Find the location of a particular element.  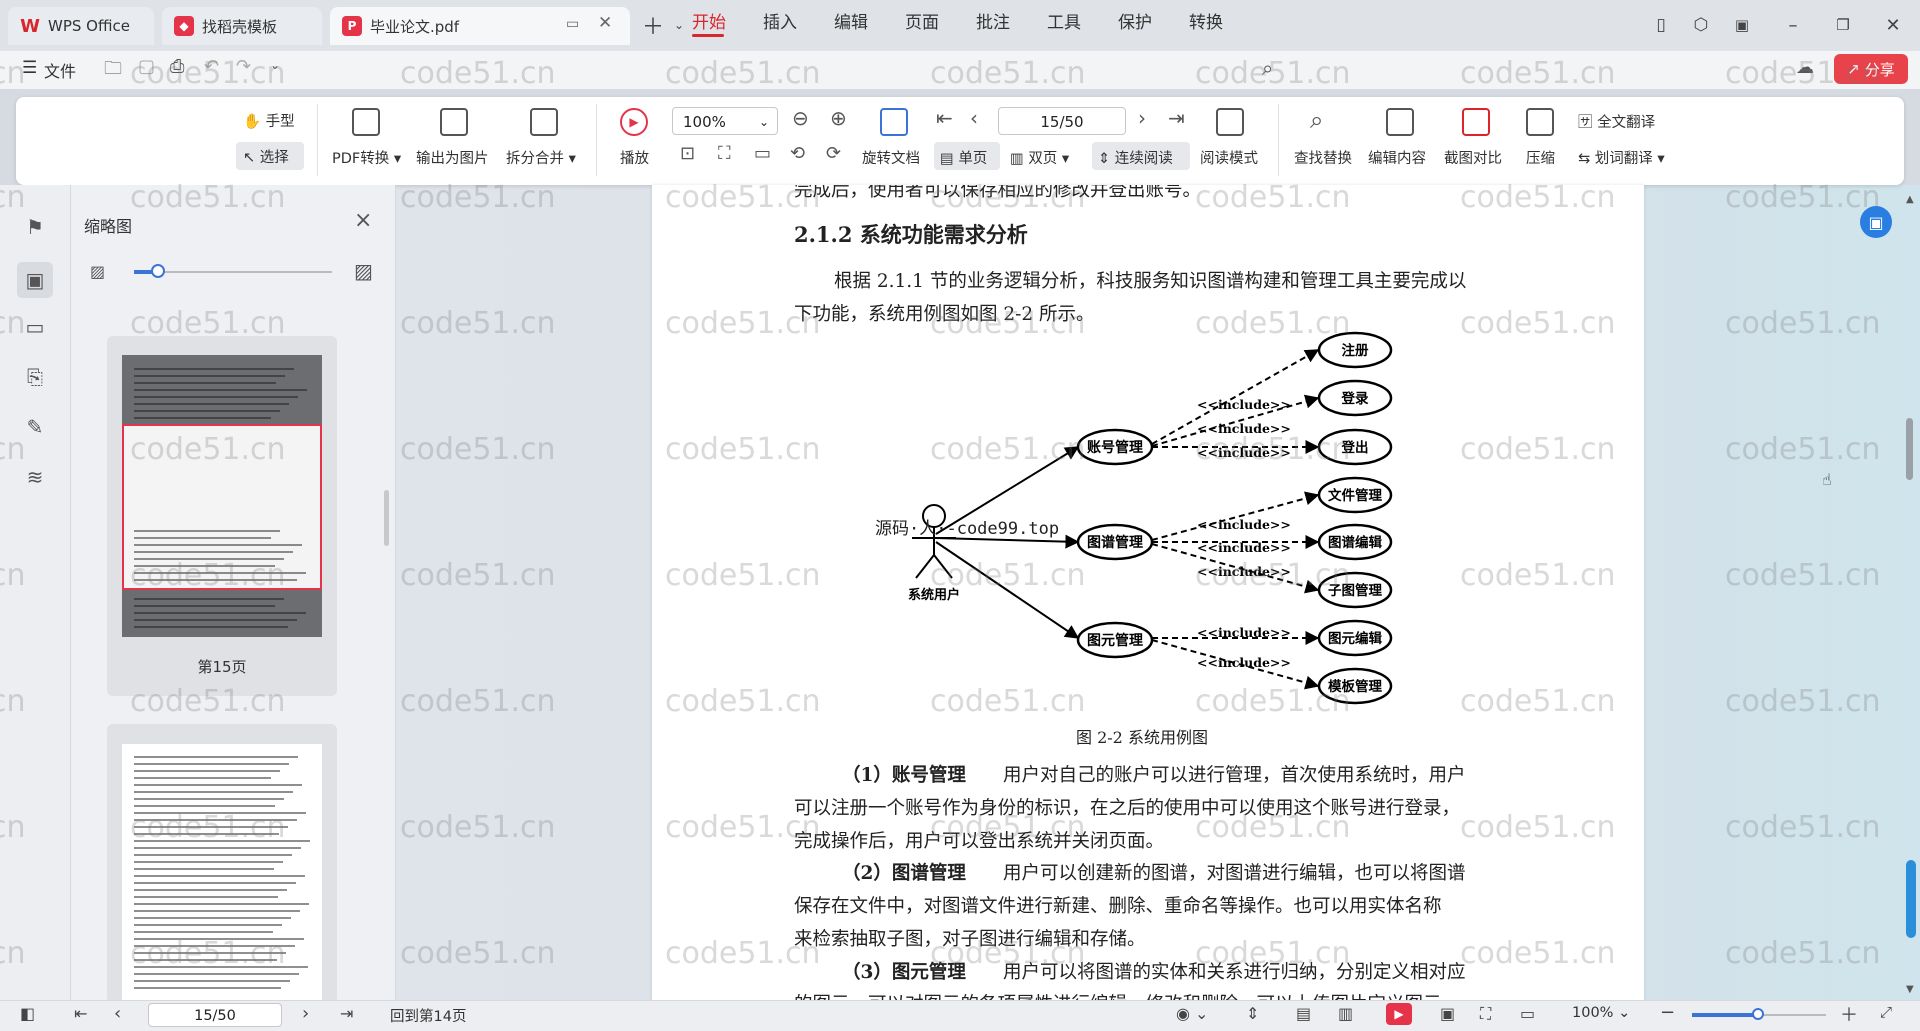

menu-edit: 编辑 is located at coordinates (851, 20).